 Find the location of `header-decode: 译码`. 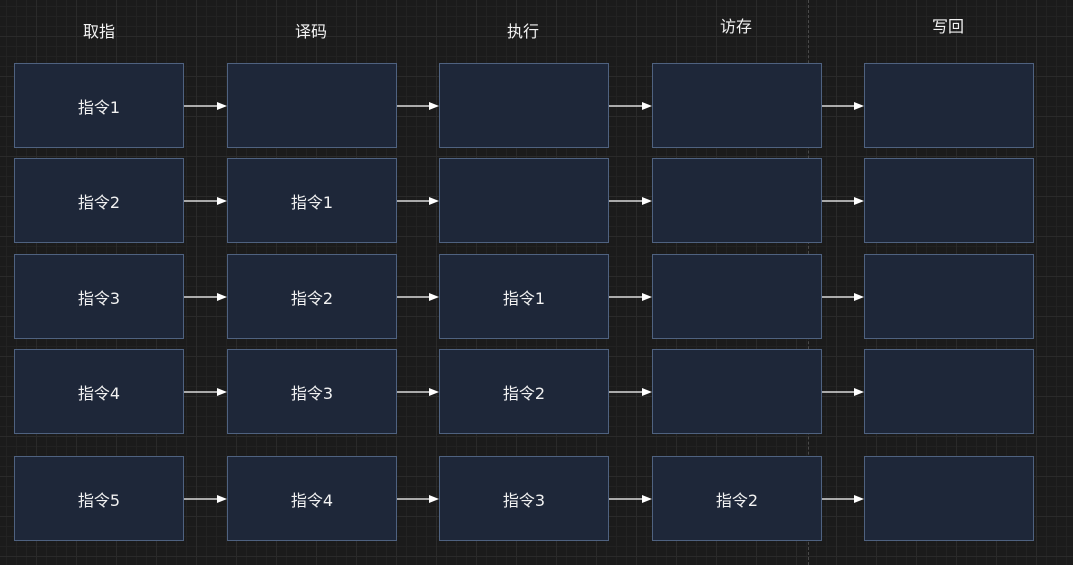

header-decode: 译码 is located at coordinates (310, 31).